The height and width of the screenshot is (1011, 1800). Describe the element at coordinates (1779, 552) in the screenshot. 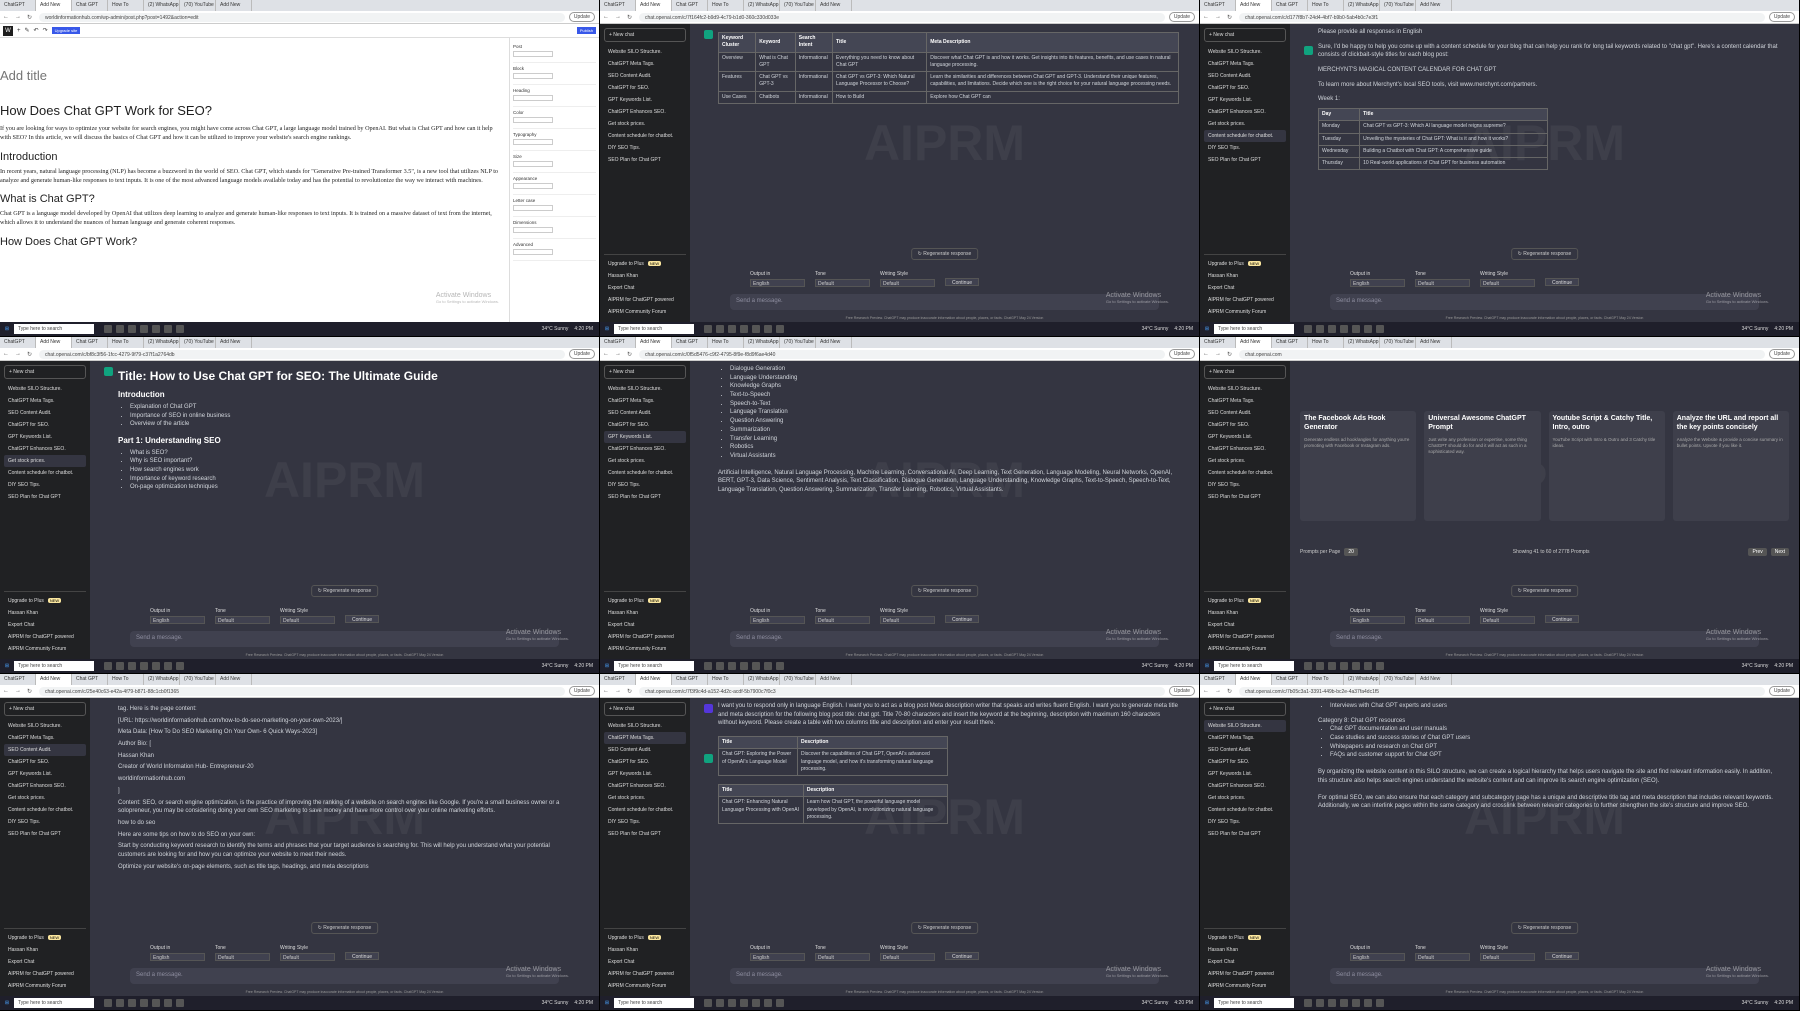

I see `next-button: Next` at that location.